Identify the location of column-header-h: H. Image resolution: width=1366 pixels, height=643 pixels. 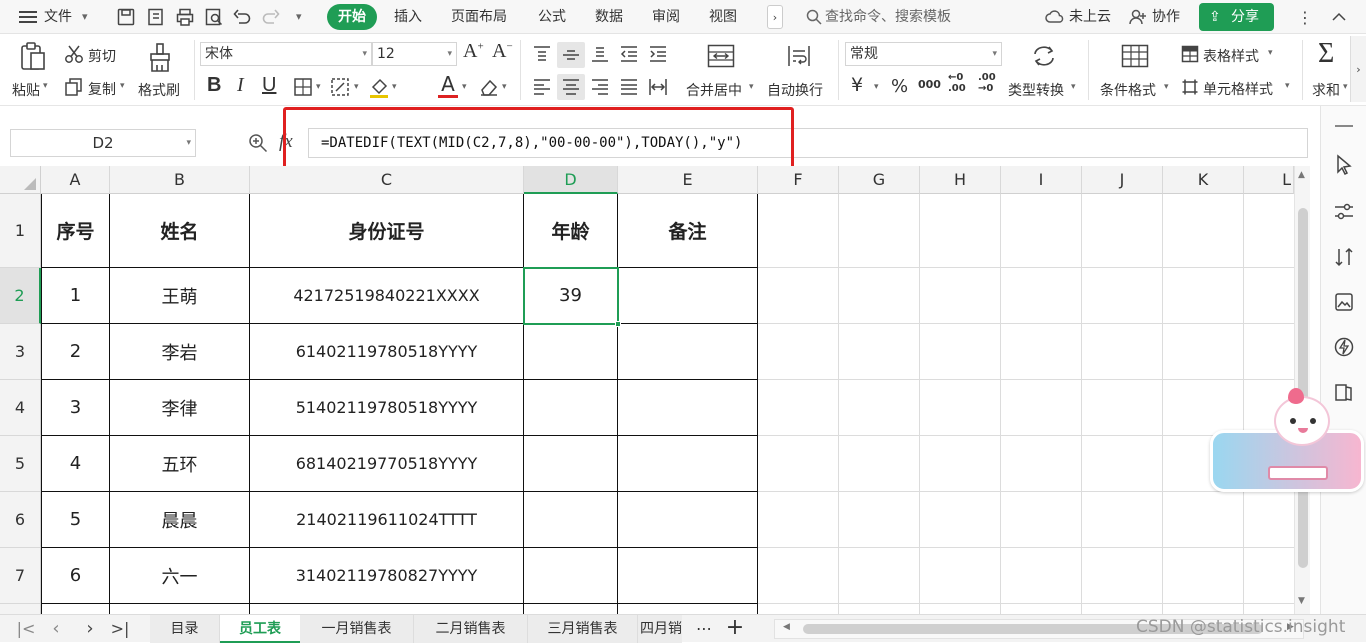
(960, 180).